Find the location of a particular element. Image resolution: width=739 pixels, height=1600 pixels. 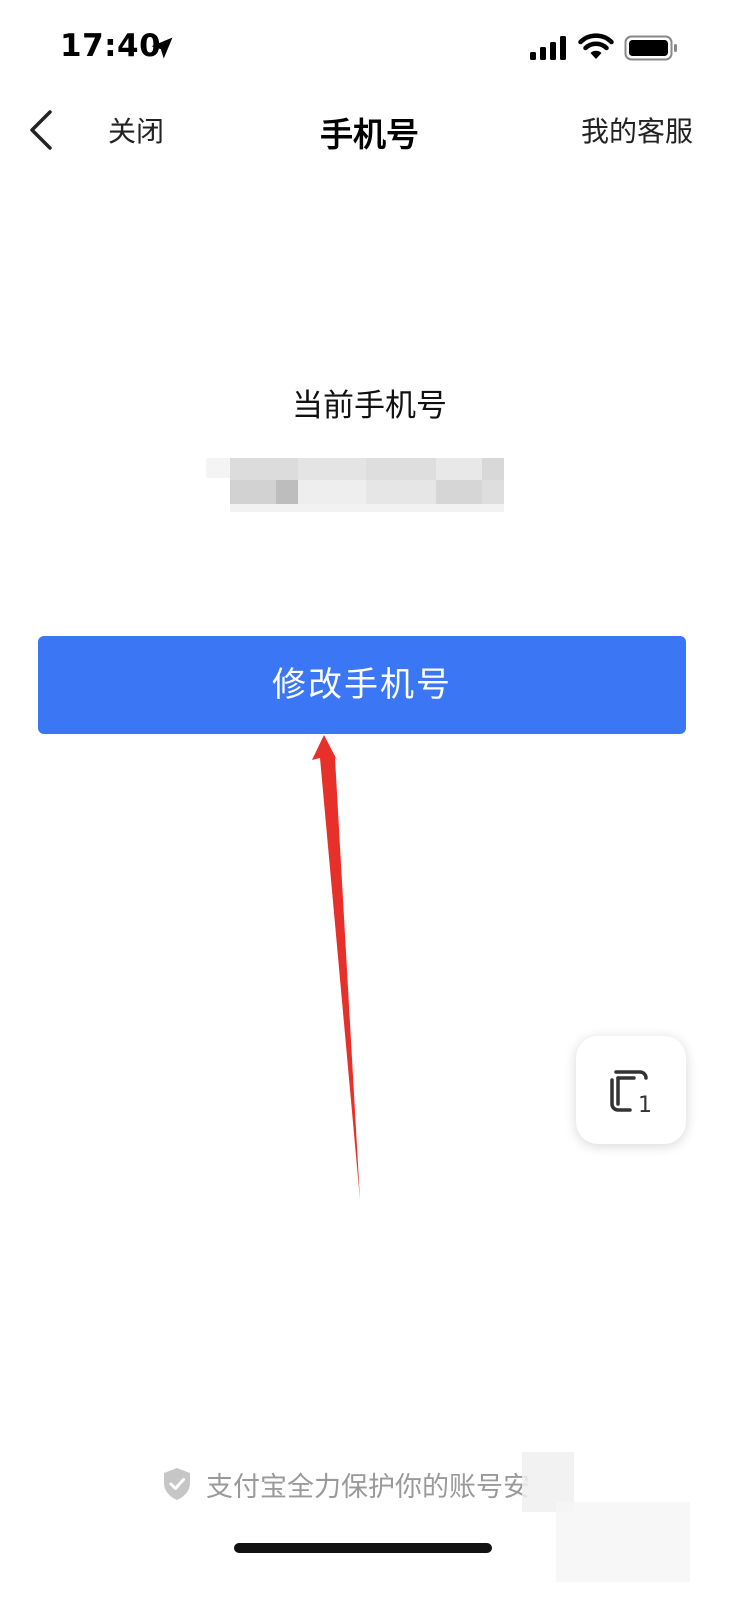

location-arrow-icon is located at coordinates (162, 48).